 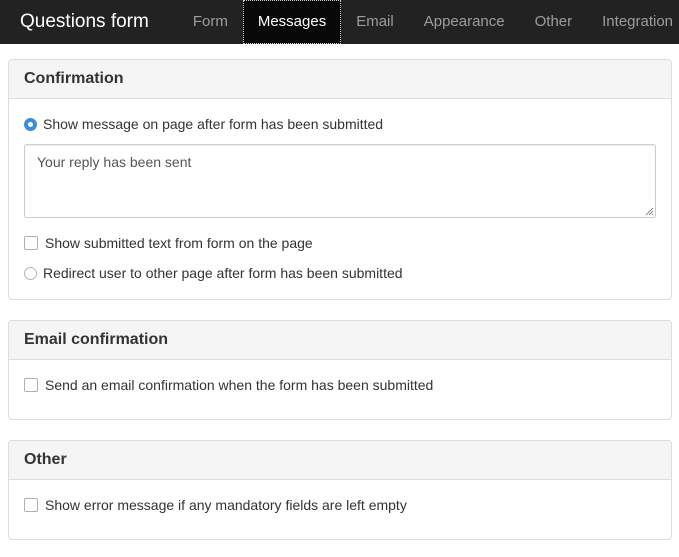 I want to click on error-message-checkbox, so click(x=31, y=505).